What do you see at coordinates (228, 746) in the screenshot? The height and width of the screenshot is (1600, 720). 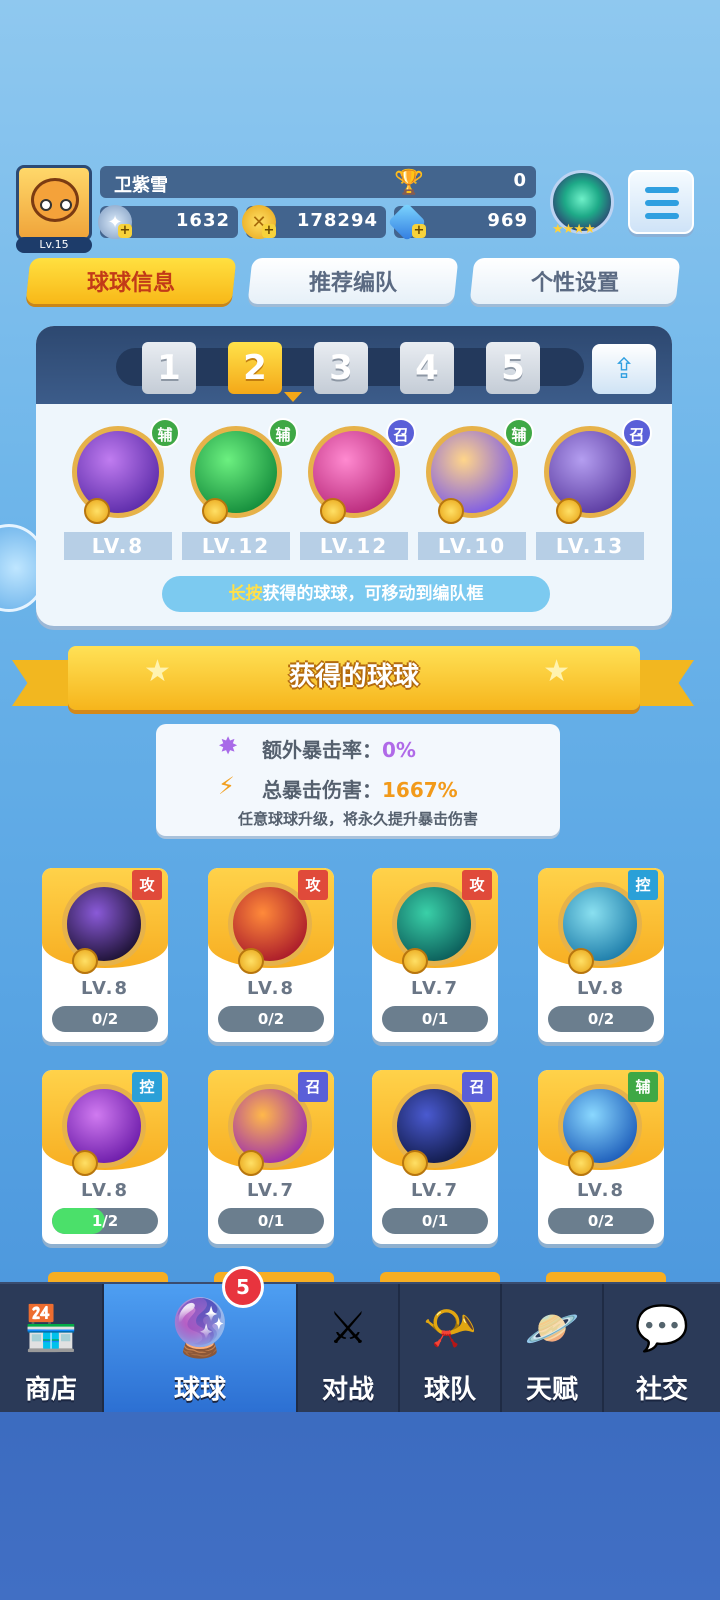 I see `crit-rate-icon: ✸` at bounding box center [228, 746].